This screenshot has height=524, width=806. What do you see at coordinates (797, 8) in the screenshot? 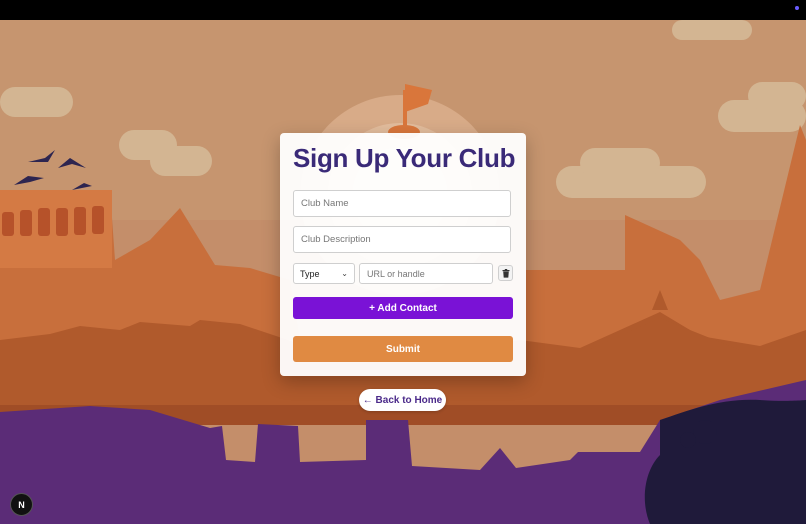
I see `status-dot` at bounding box center [797, 8].